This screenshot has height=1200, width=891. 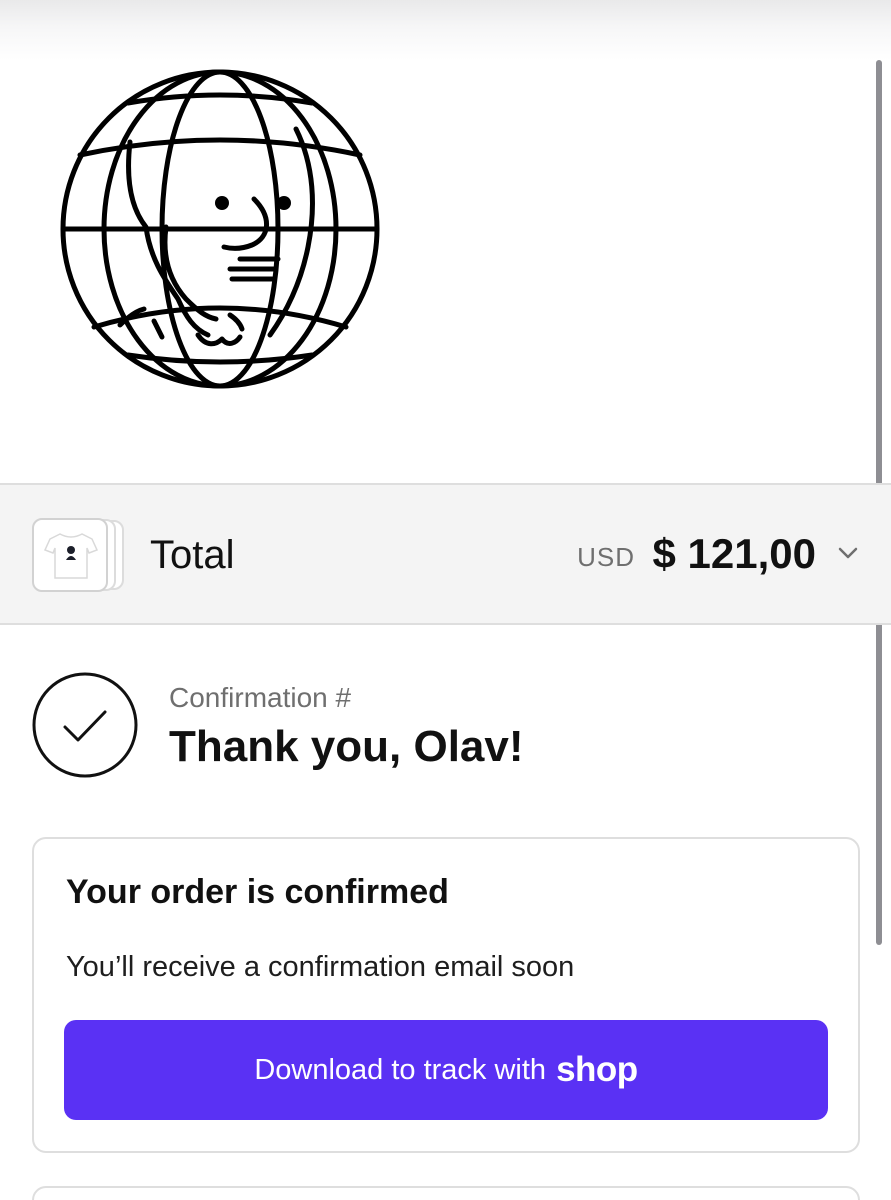 What do you see at coordinates (848, 553) in the screenshot?
I see `chevron-down-icon` at bounding box center [848, 553].